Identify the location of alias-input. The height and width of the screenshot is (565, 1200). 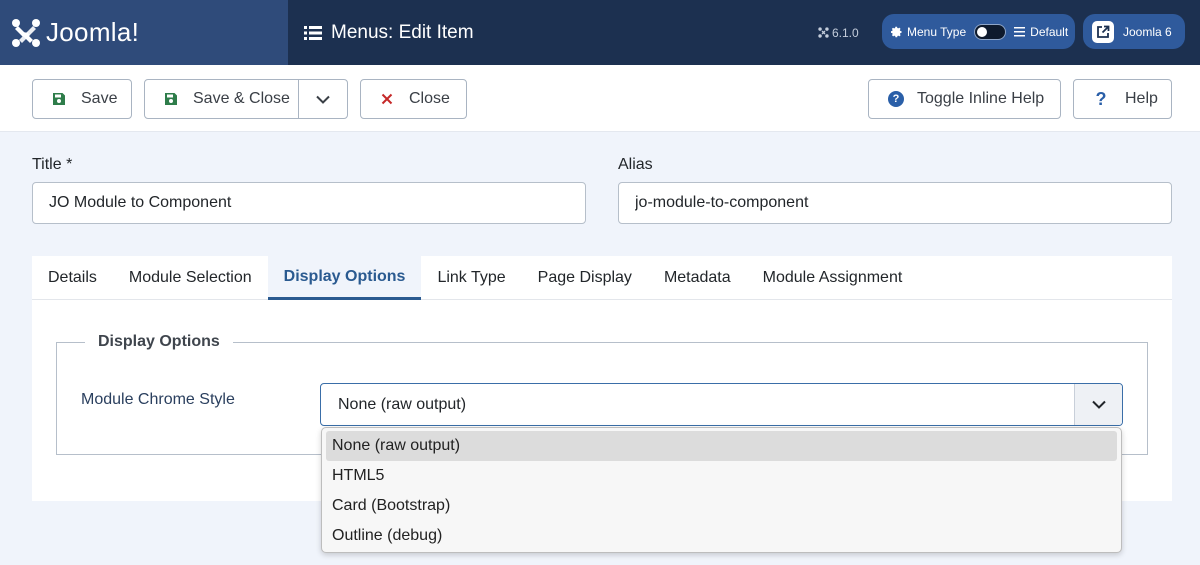
(895, 203).